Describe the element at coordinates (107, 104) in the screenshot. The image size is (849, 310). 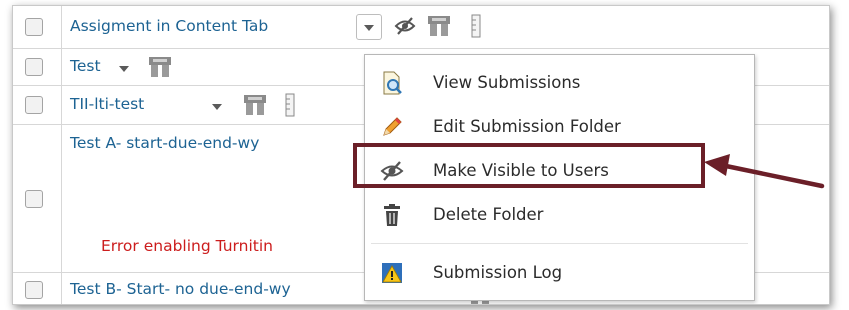
I see `folder-title-link: TII-lti-test` at that location.